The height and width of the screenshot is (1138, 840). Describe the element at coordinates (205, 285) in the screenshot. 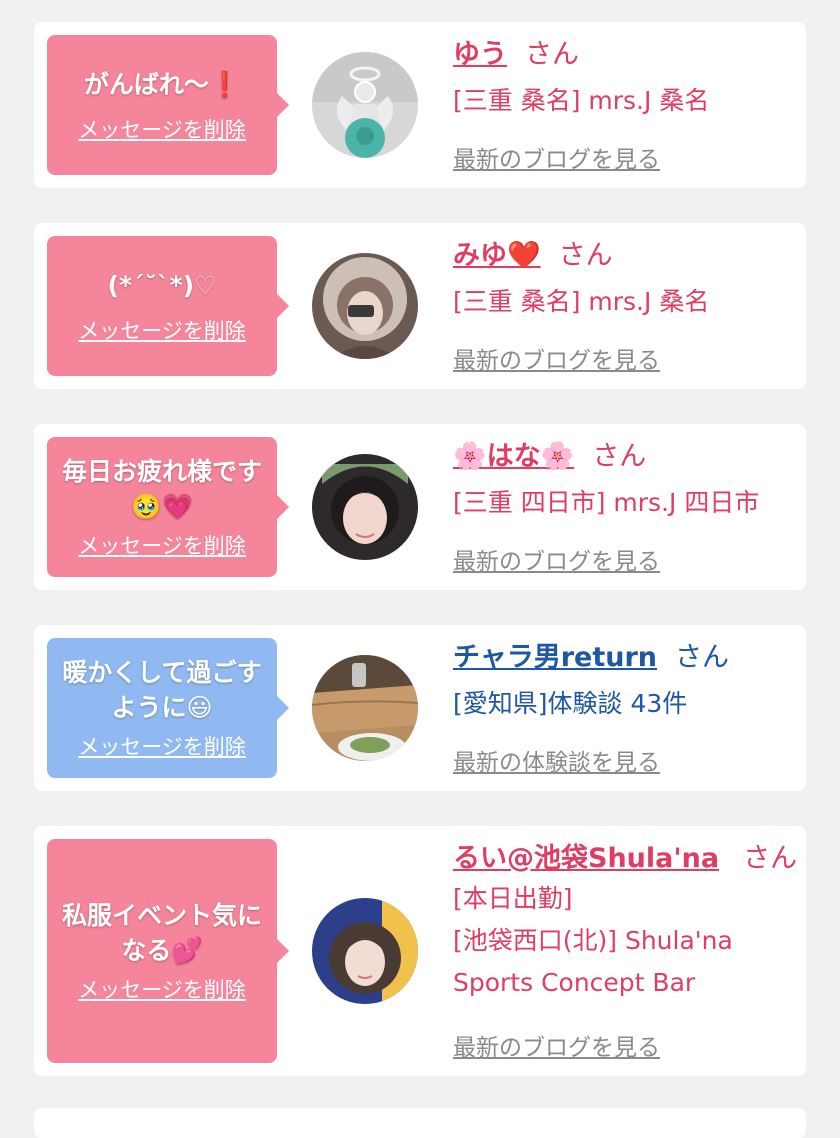

I see `heart-outline-icon: ♡` at that location.